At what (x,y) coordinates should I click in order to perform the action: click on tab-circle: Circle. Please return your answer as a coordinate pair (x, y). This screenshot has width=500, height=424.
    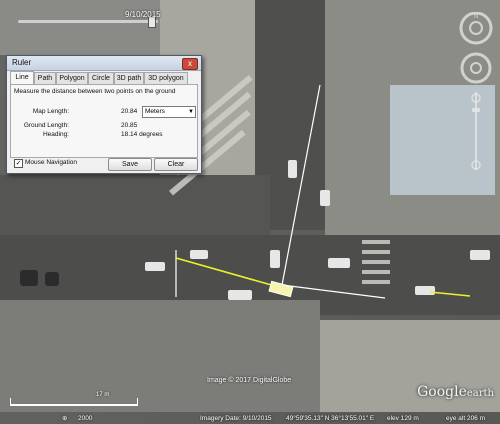
    Looking at the image, I should click on (101, 78).